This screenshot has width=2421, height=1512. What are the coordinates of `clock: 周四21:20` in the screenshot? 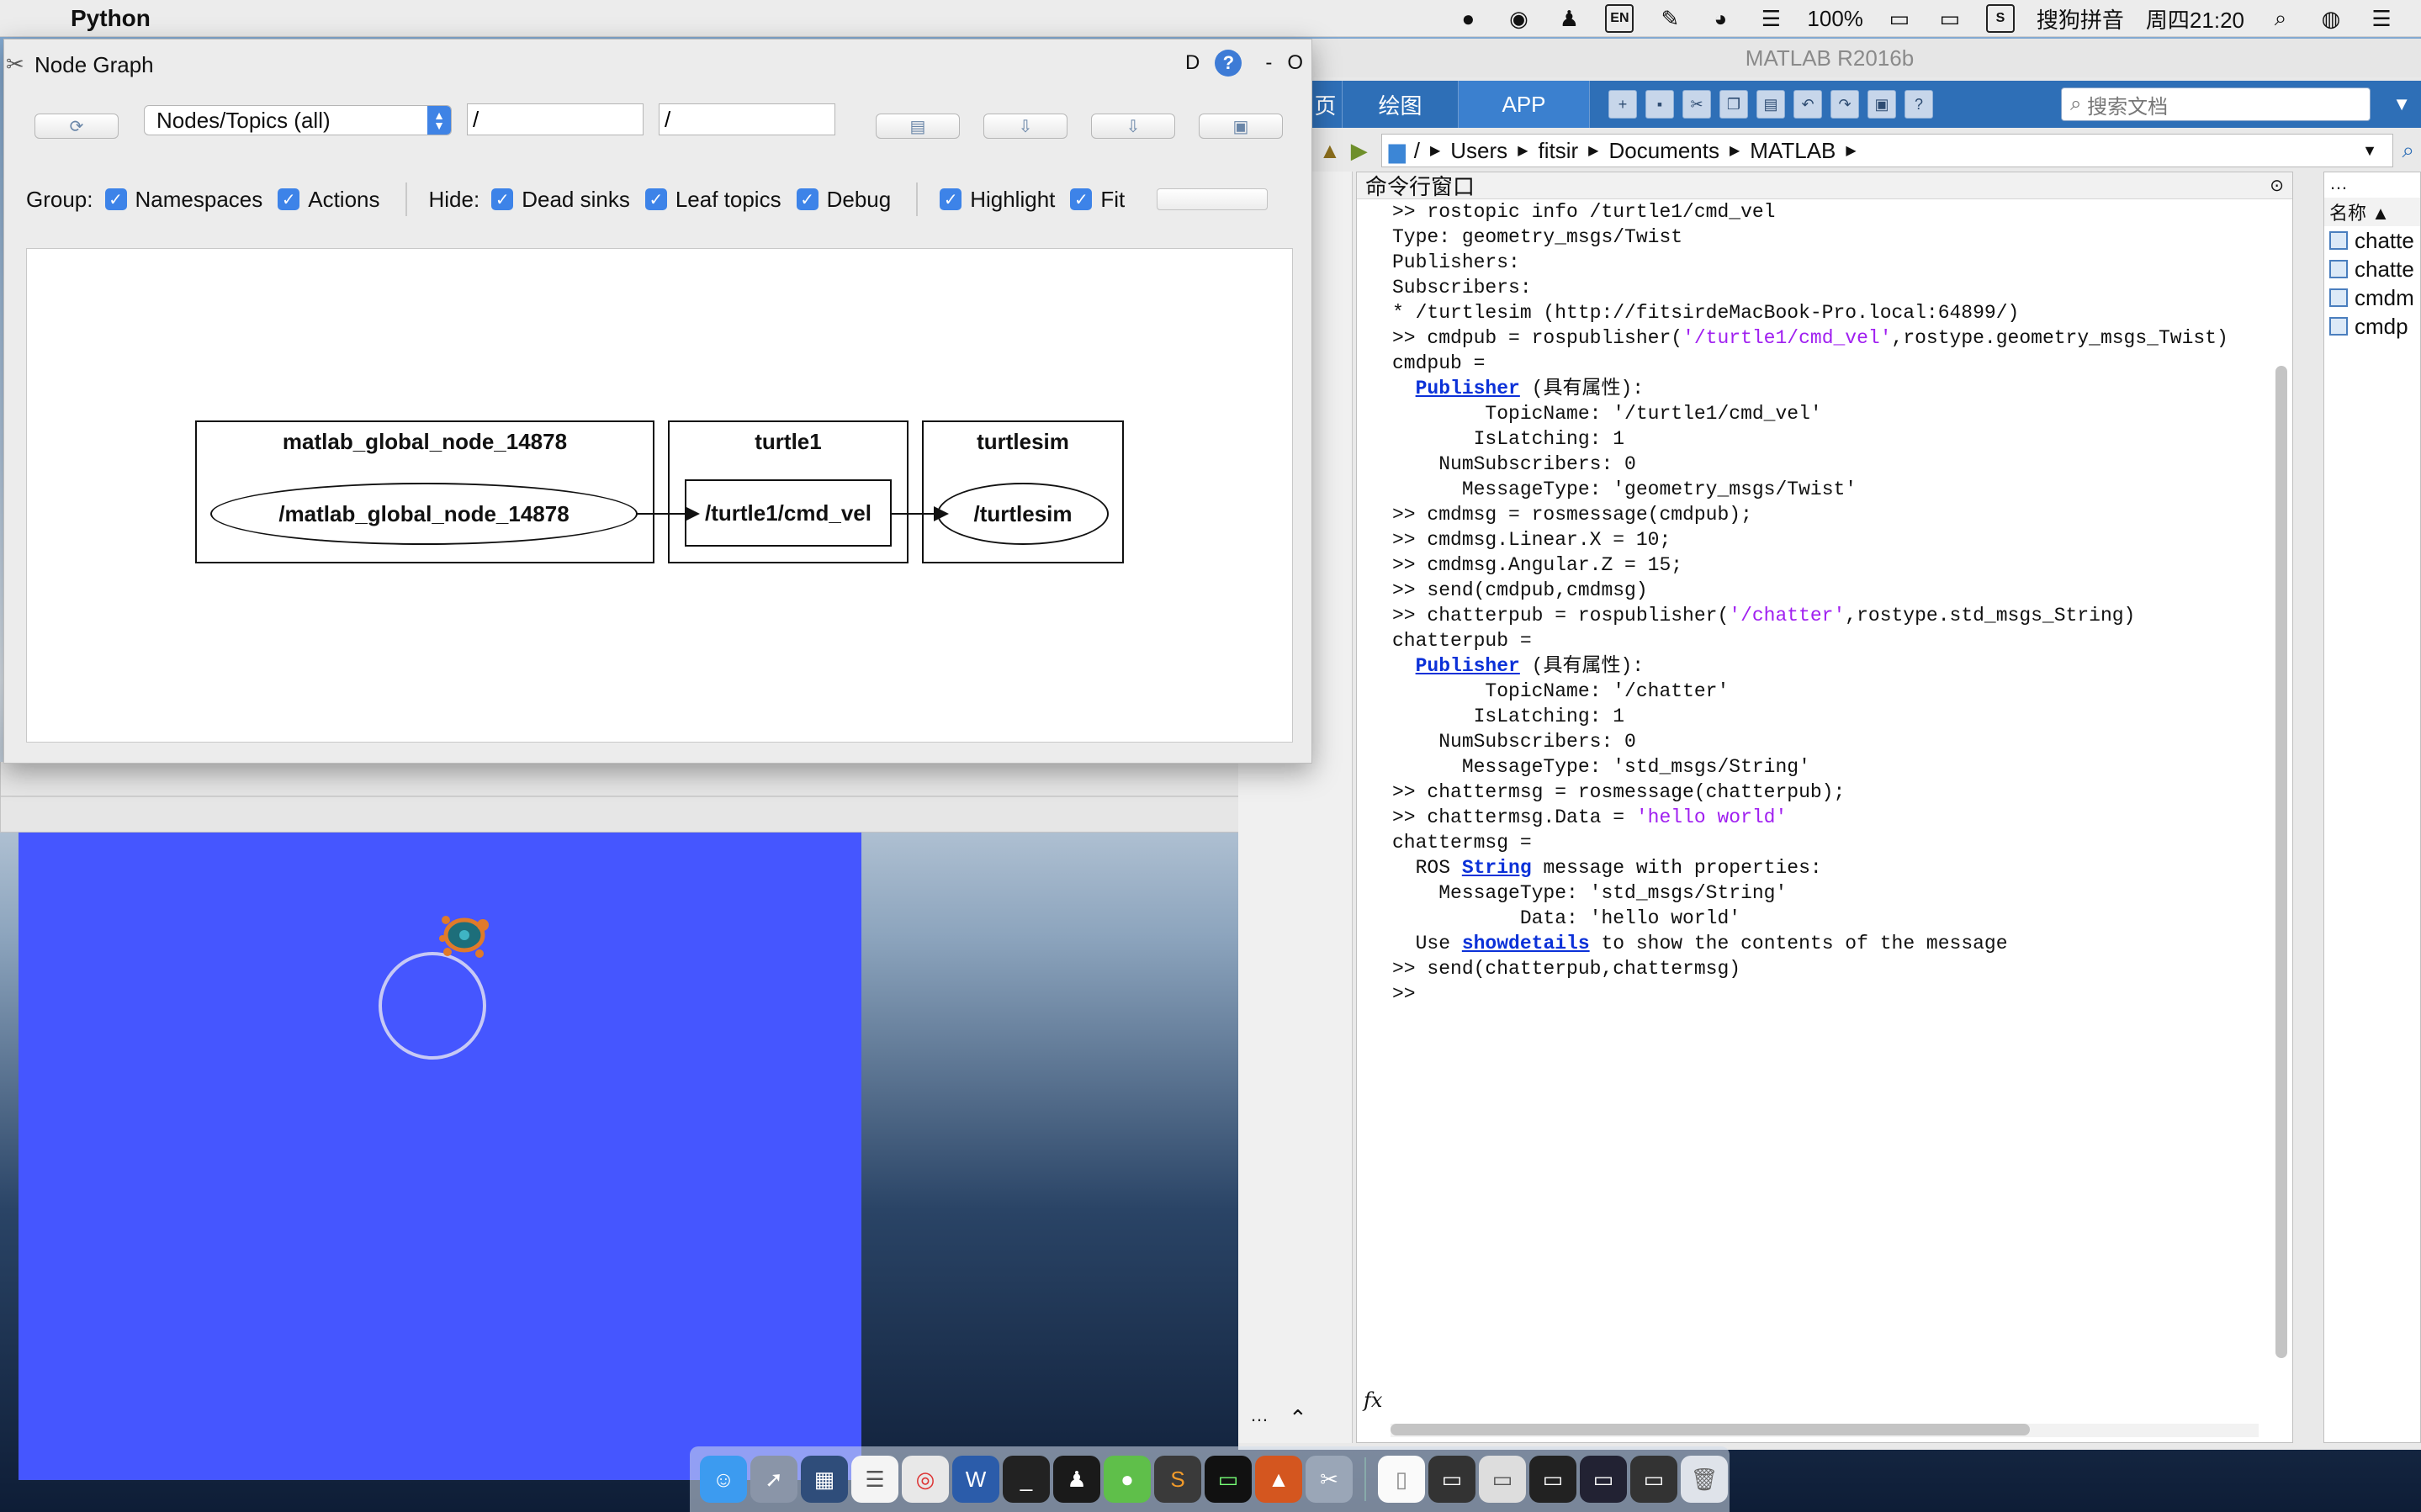 It's located at (2195, 18).